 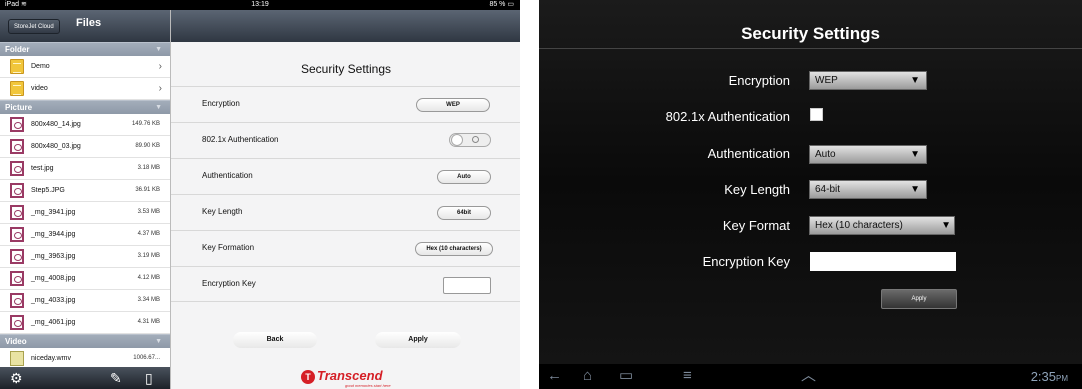 What do you see at coordinates (228, 247) in the screenshot?
I see `key-formation-label: Key Formation` at bounding box center [228, 247].